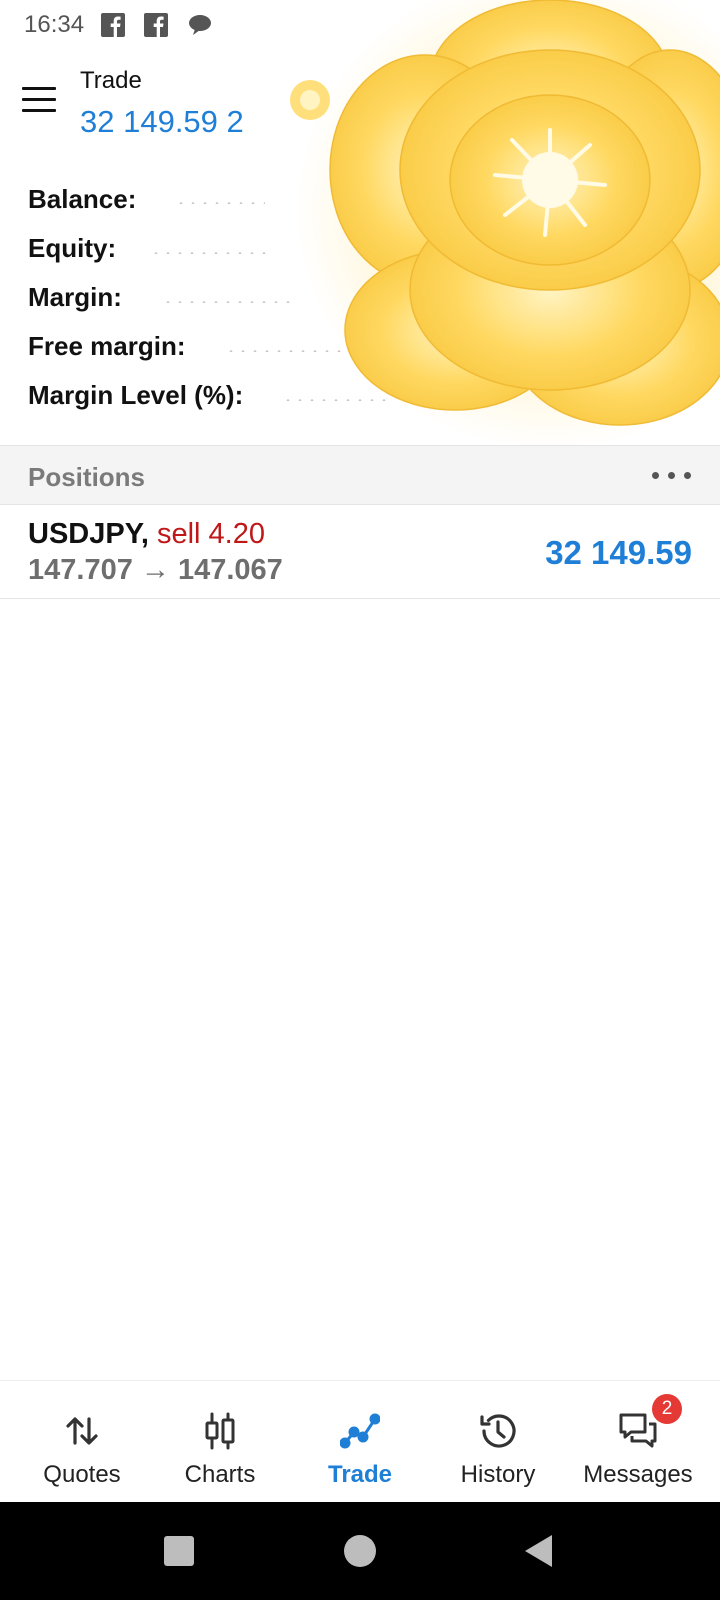 This screenshot has width=720, height=1600. I want to click on history-icon, so click(498, 1431).